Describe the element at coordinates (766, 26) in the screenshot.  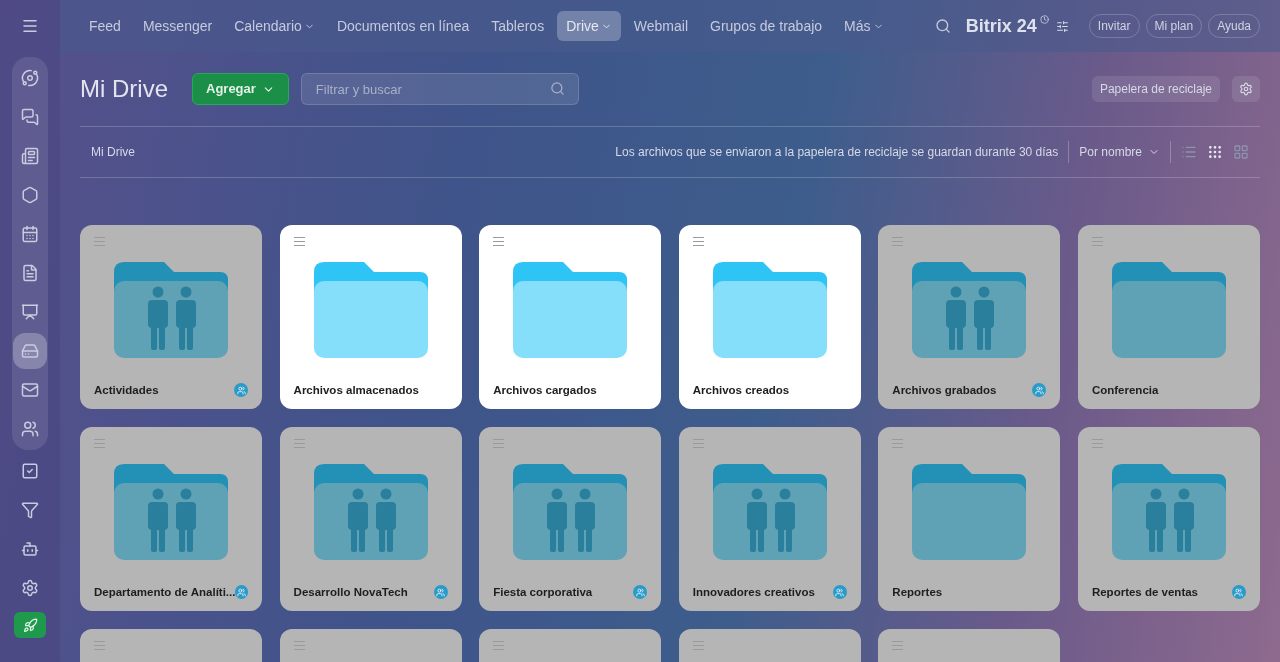
I see `nav-tab: Grupos de trabajo` at that location.